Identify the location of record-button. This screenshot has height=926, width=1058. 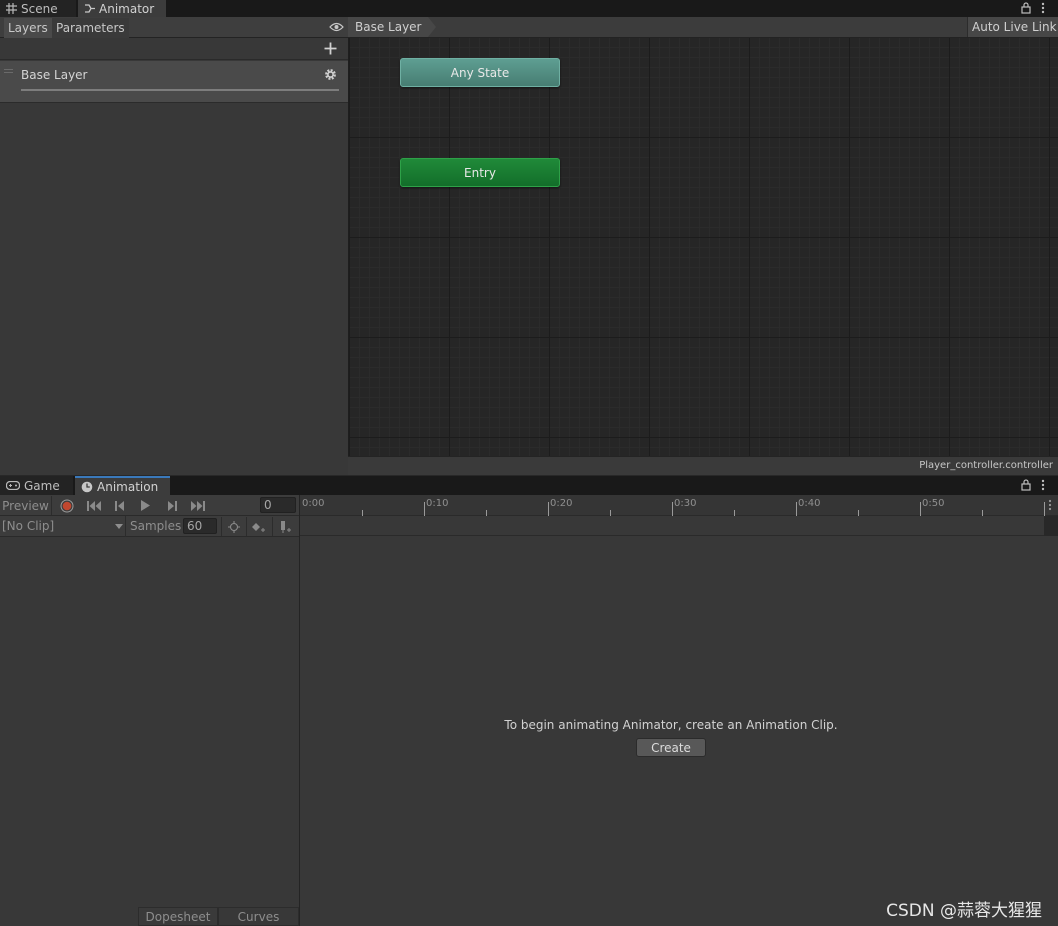
(66, 505).